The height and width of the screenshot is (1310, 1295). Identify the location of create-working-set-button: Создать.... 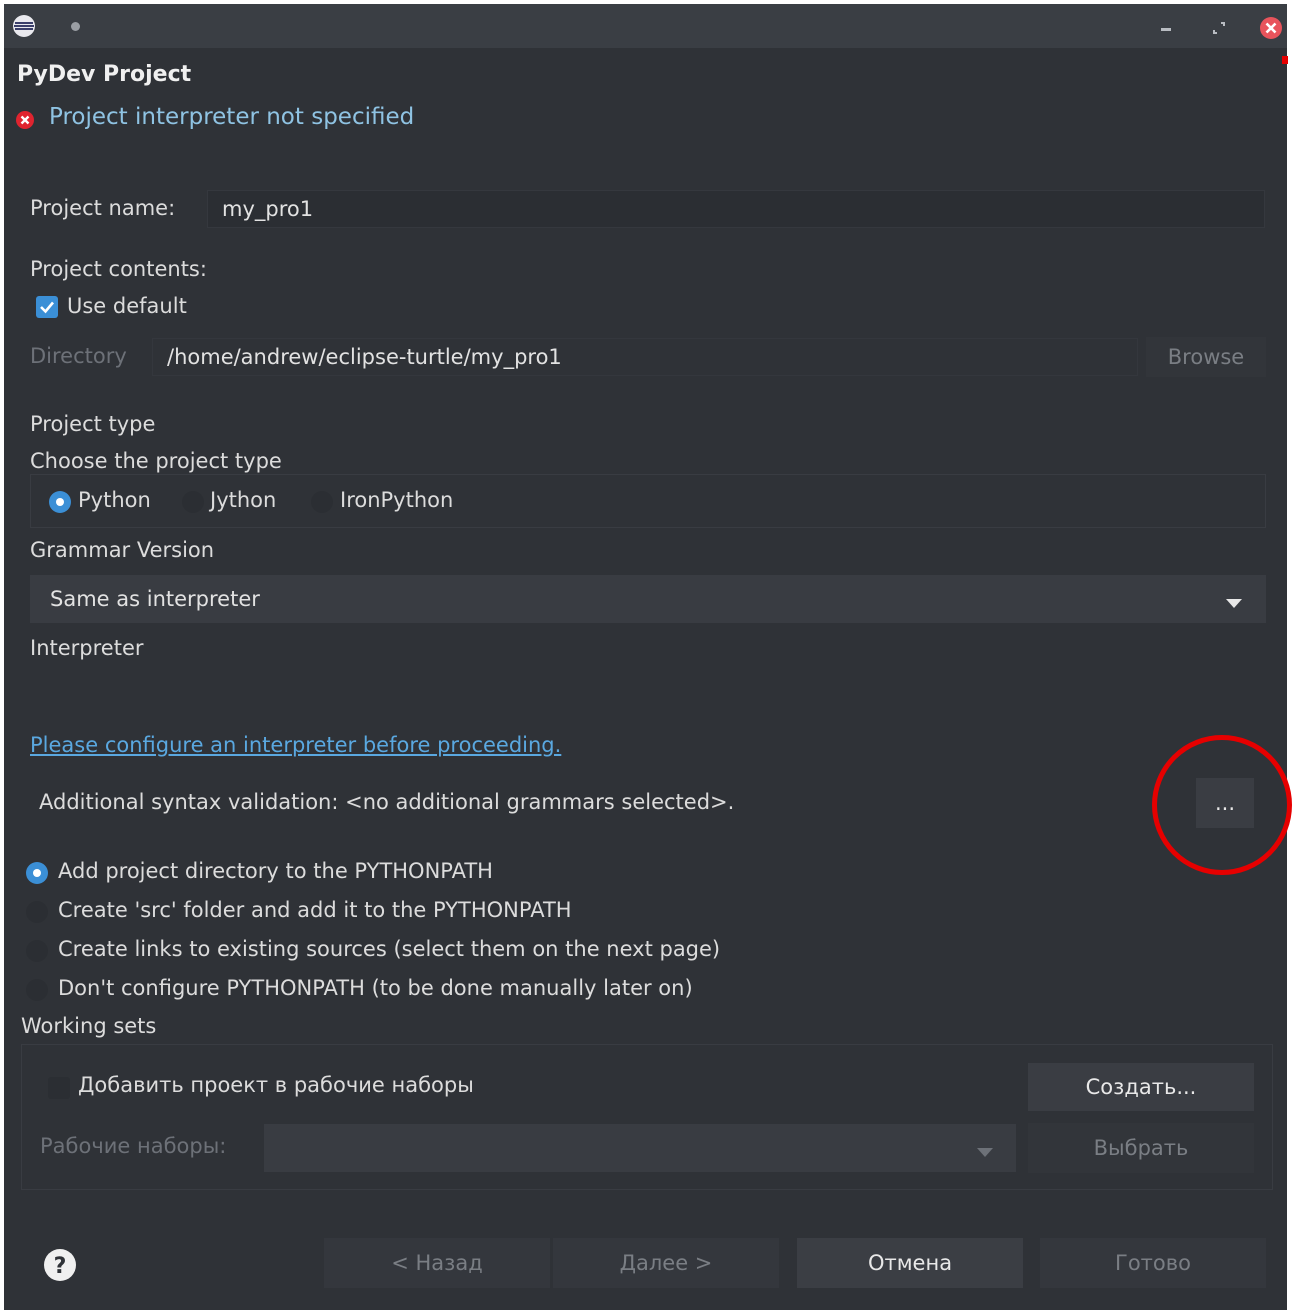
(1141, 1087).